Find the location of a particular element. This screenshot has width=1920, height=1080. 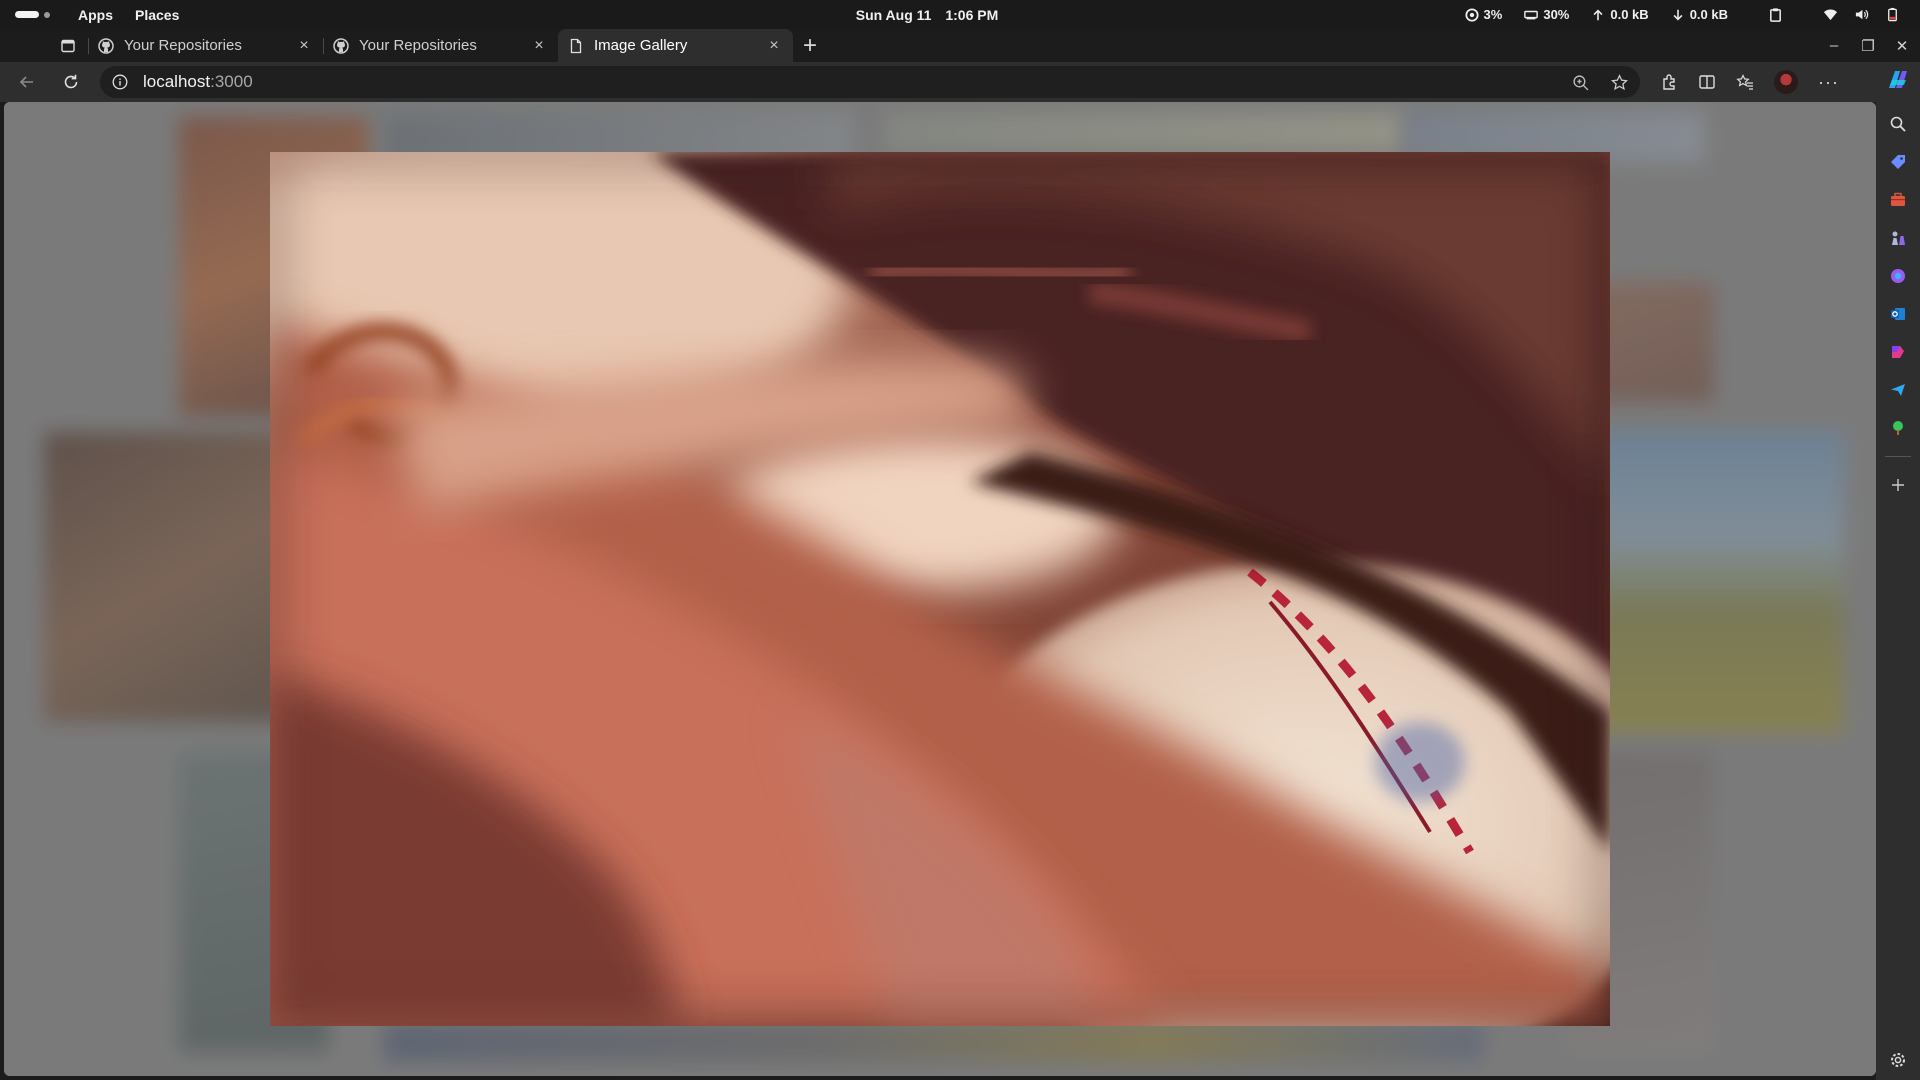

reload-icon is located at coordinates (71, 81).